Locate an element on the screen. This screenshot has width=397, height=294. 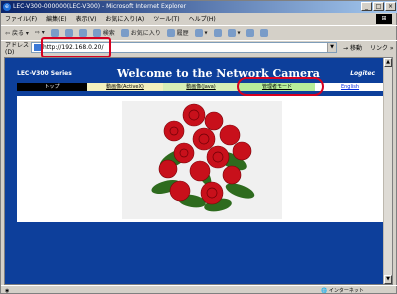
status-bar: ◉ 🌐 インターネット is located at coordinates (199, 289).